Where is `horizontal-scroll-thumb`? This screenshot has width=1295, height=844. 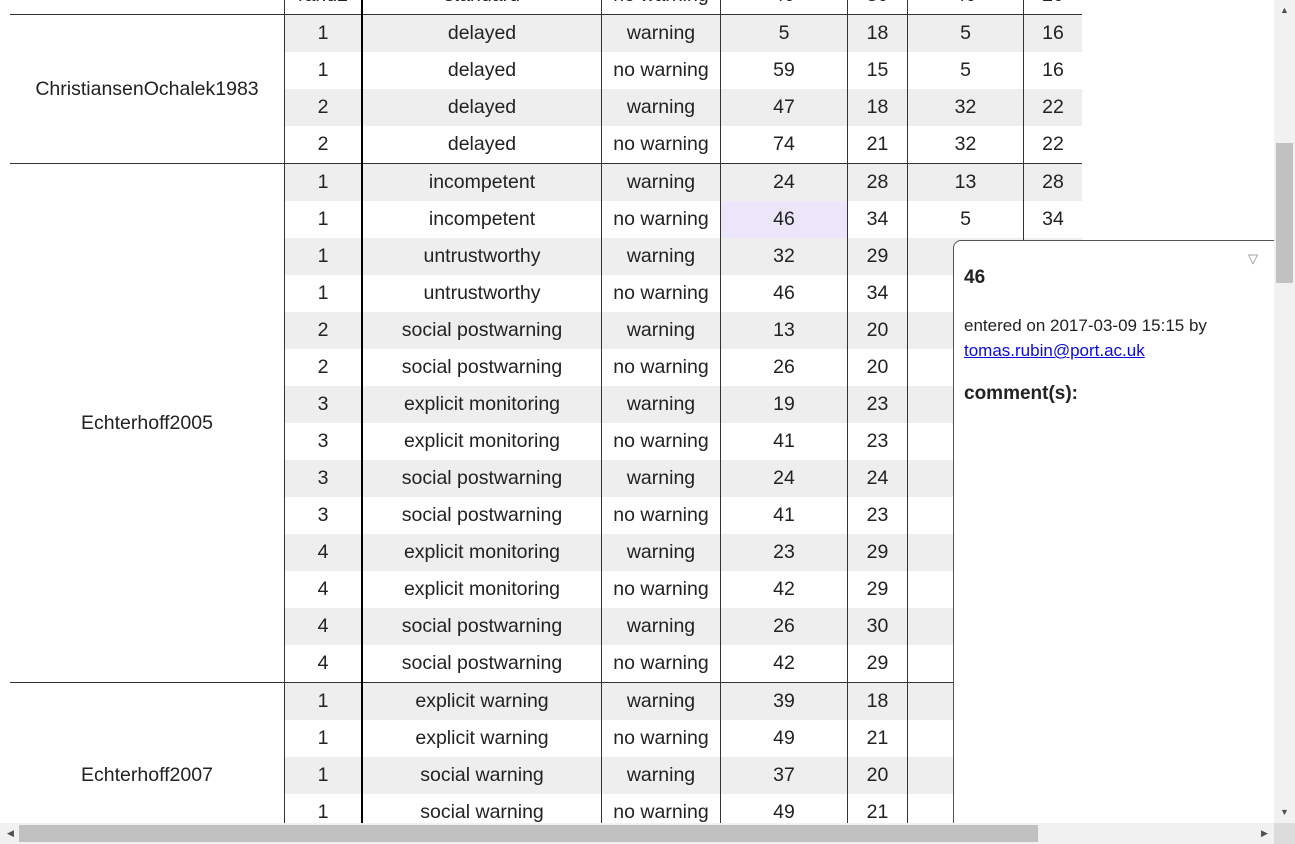 horizontal-scroll-thumb is located at coordinates (528, 833).